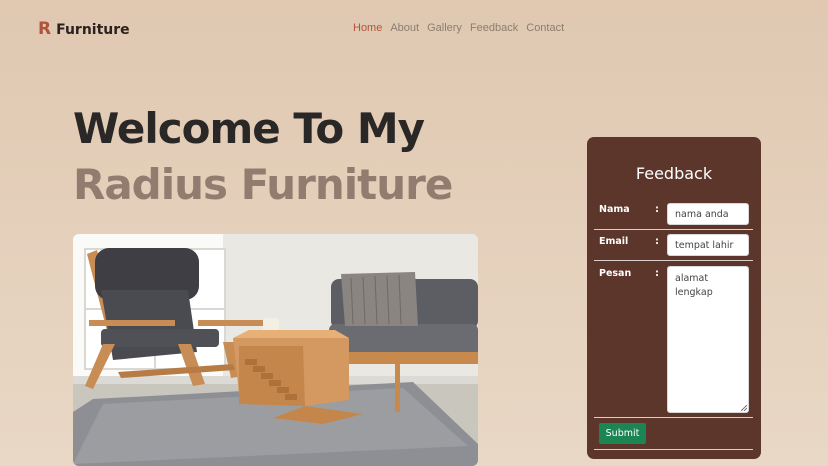 This screenshot has height=466, width=828. I want to click on message-label: Pesan, so click(615, 273).